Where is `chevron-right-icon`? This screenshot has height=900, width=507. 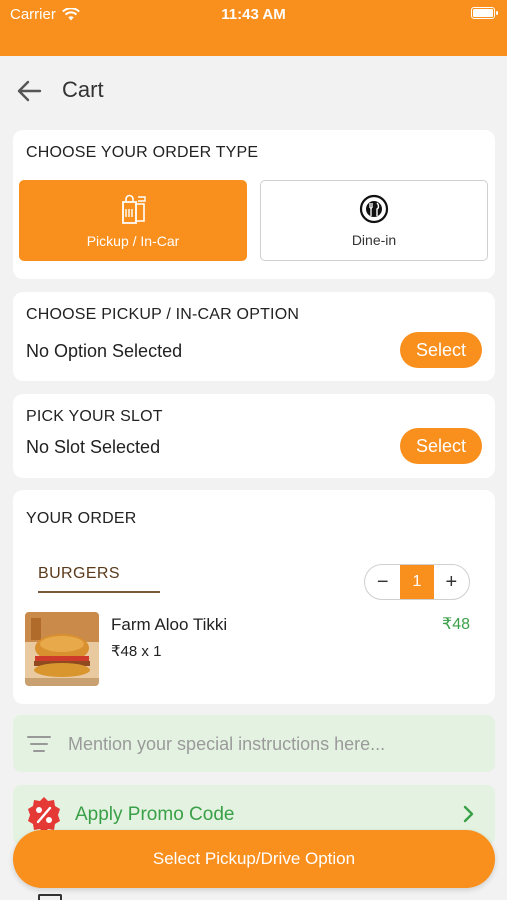
chevron-right-icon is located at coordinates (468, 814).